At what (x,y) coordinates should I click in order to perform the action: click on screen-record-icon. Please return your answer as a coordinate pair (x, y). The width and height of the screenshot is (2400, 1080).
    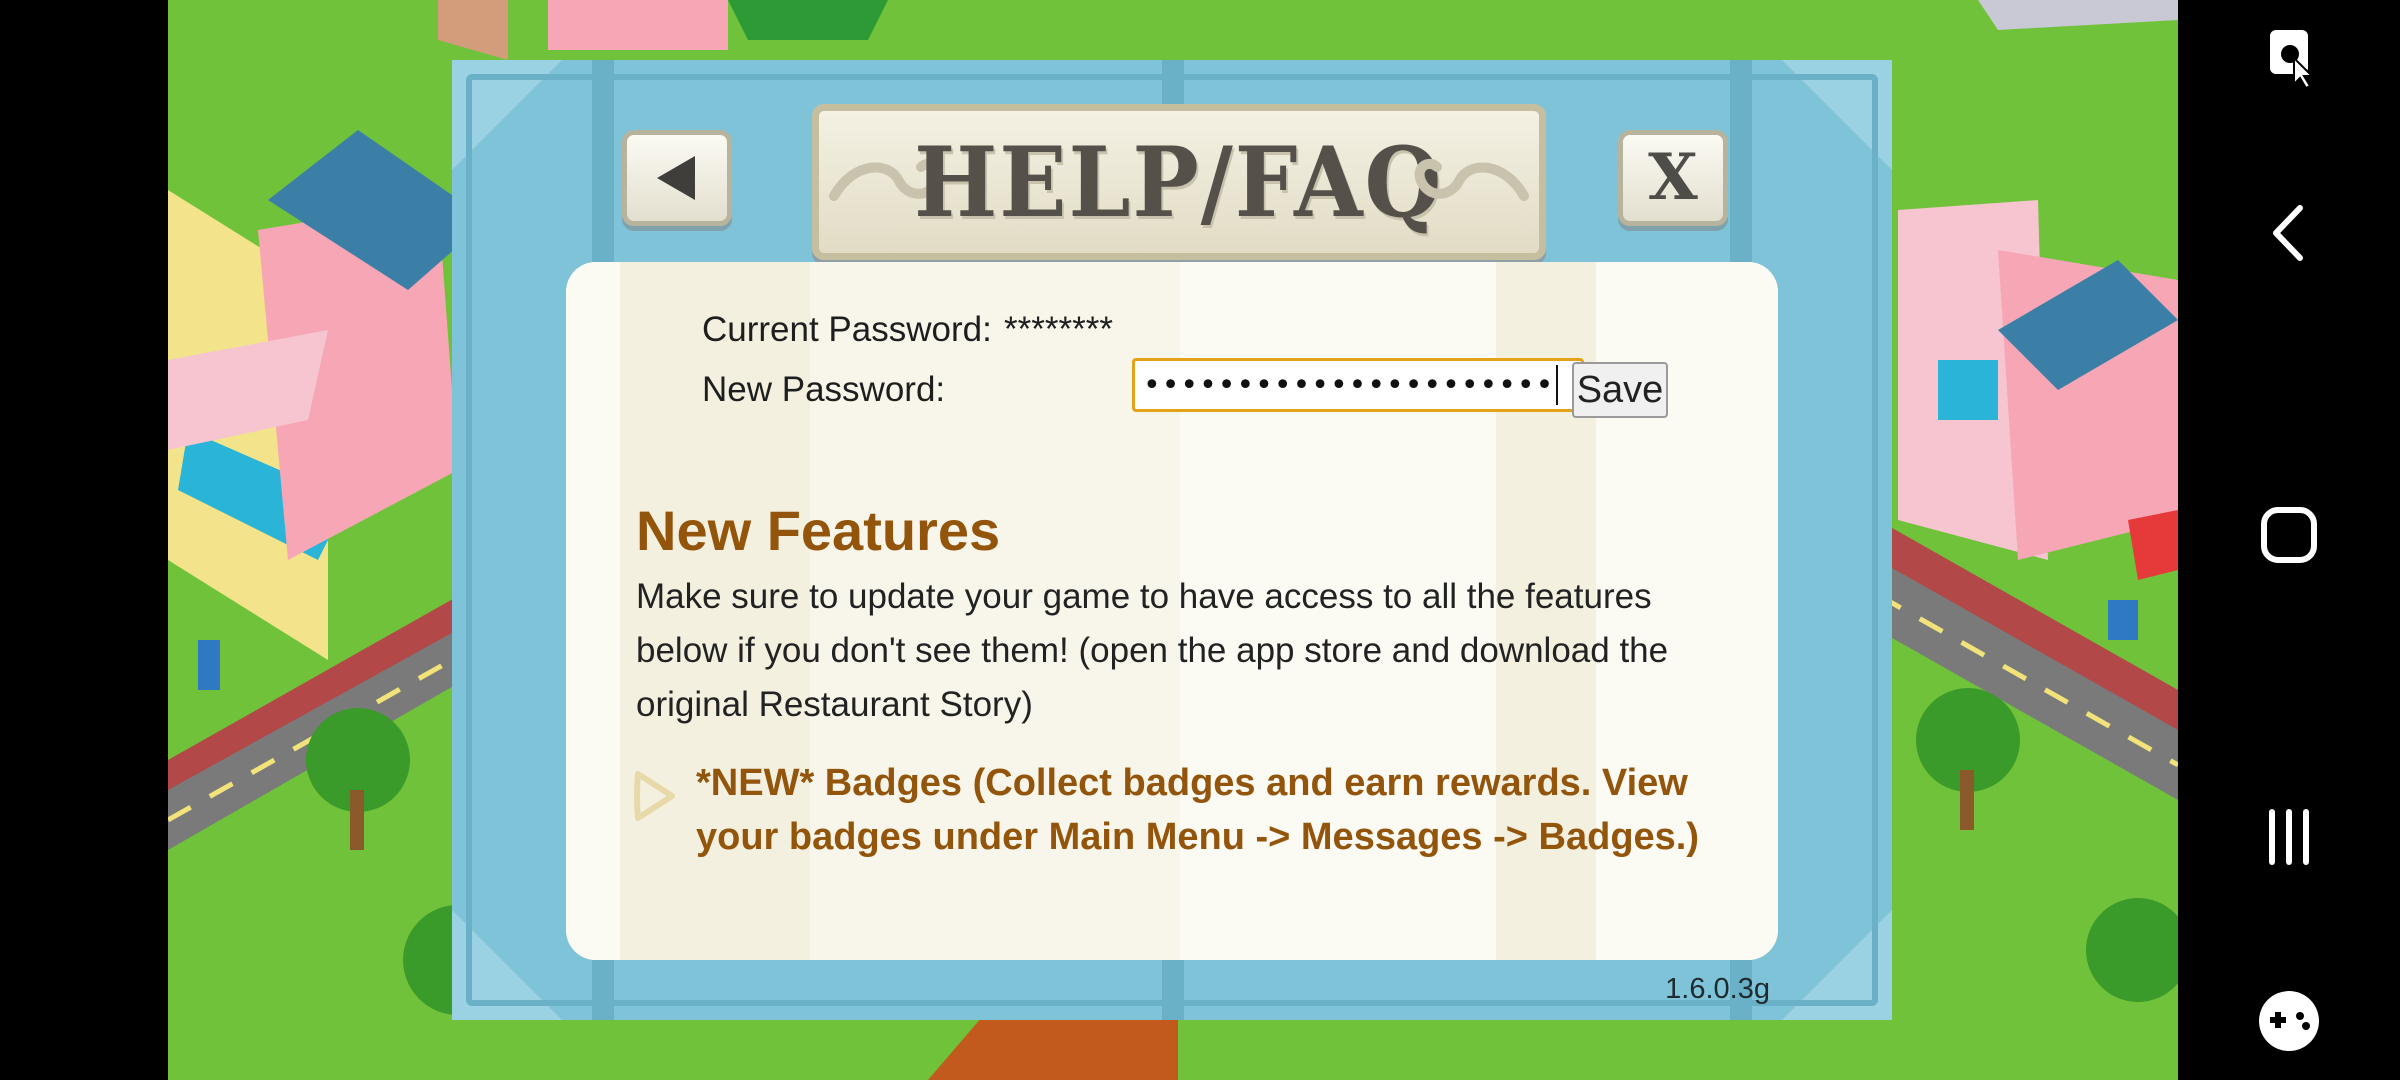
    Looking at the image, I should click on (2292, 60).